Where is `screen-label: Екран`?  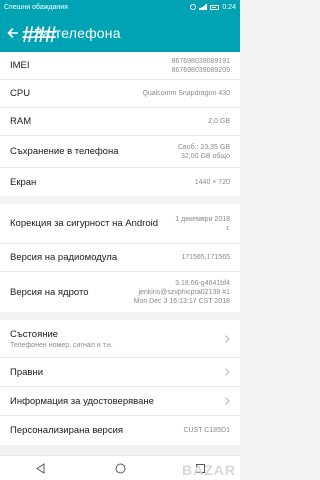
screen-label: Екран is located at coordinates (23, 182).